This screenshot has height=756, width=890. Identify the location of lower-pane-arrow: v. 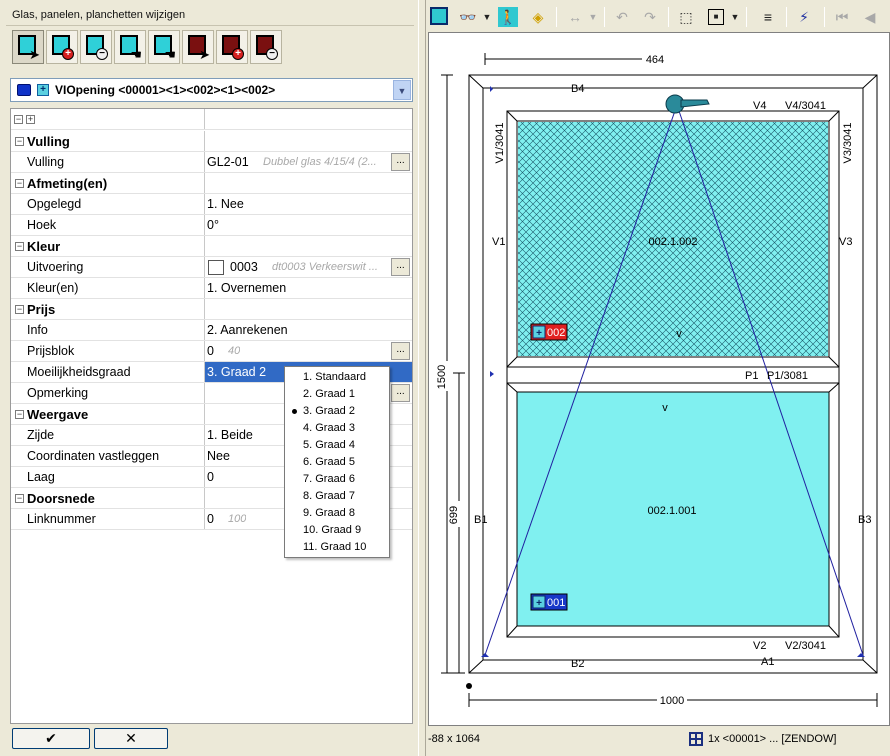
(665, 408).